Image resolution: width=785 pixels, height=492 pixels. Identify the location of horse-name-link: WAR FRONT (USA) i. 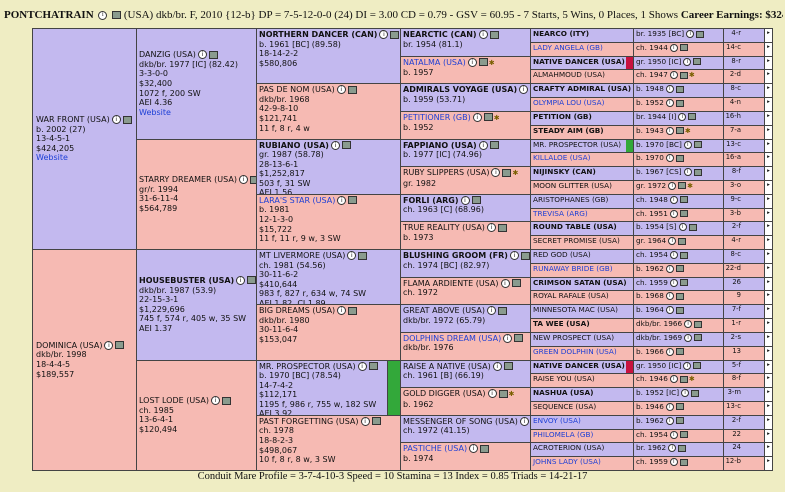
(84, 120).